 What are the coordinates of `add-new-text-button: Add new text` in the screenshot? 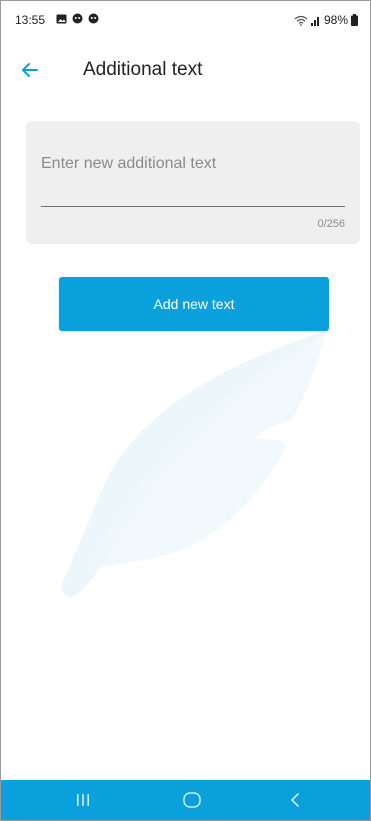 It's located at (194, 304).